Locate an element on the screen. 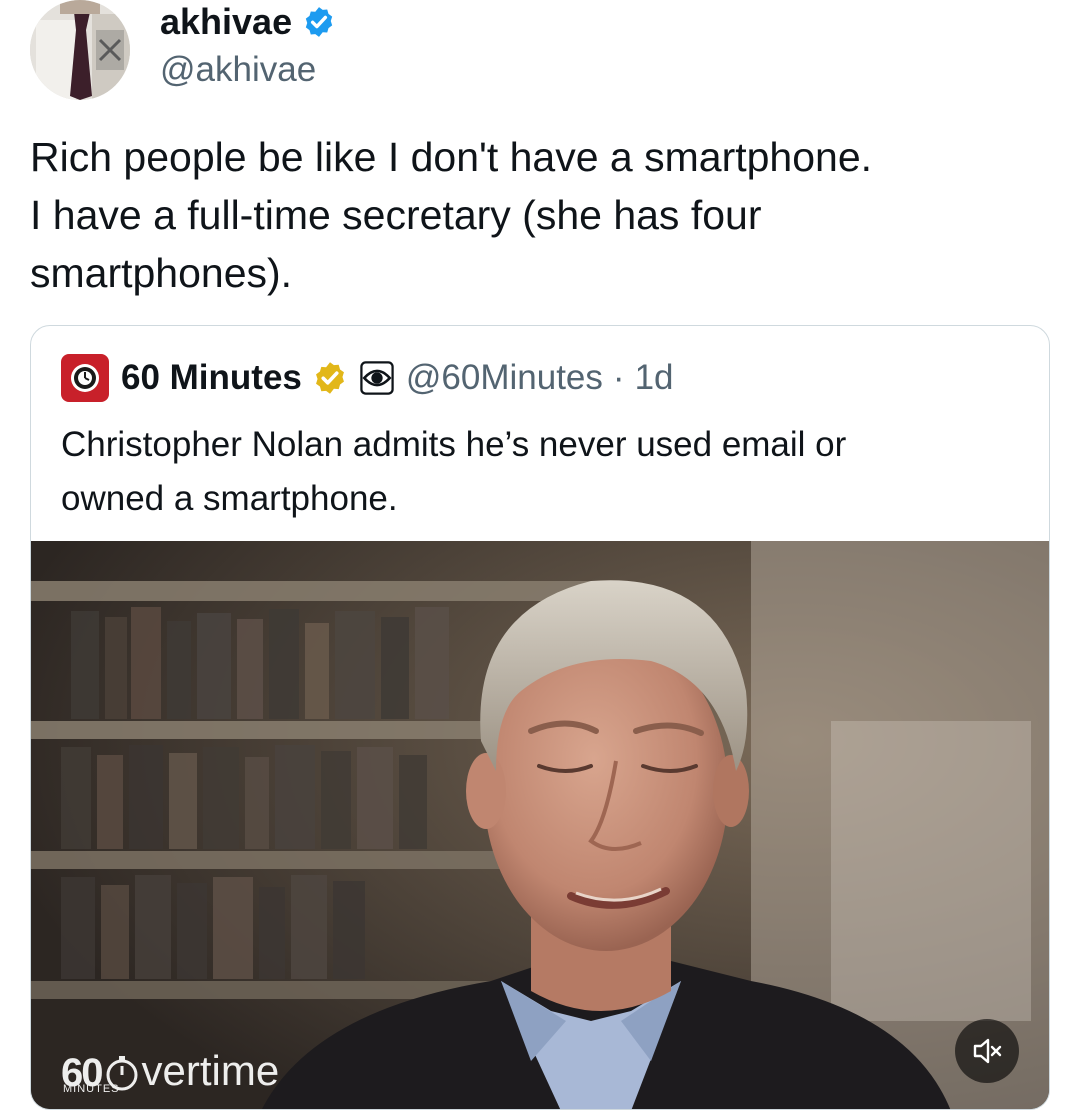 This screenshot has width=1080, height=1112. watermark-sub: MINUTES is located at coordinates (91, 1089).